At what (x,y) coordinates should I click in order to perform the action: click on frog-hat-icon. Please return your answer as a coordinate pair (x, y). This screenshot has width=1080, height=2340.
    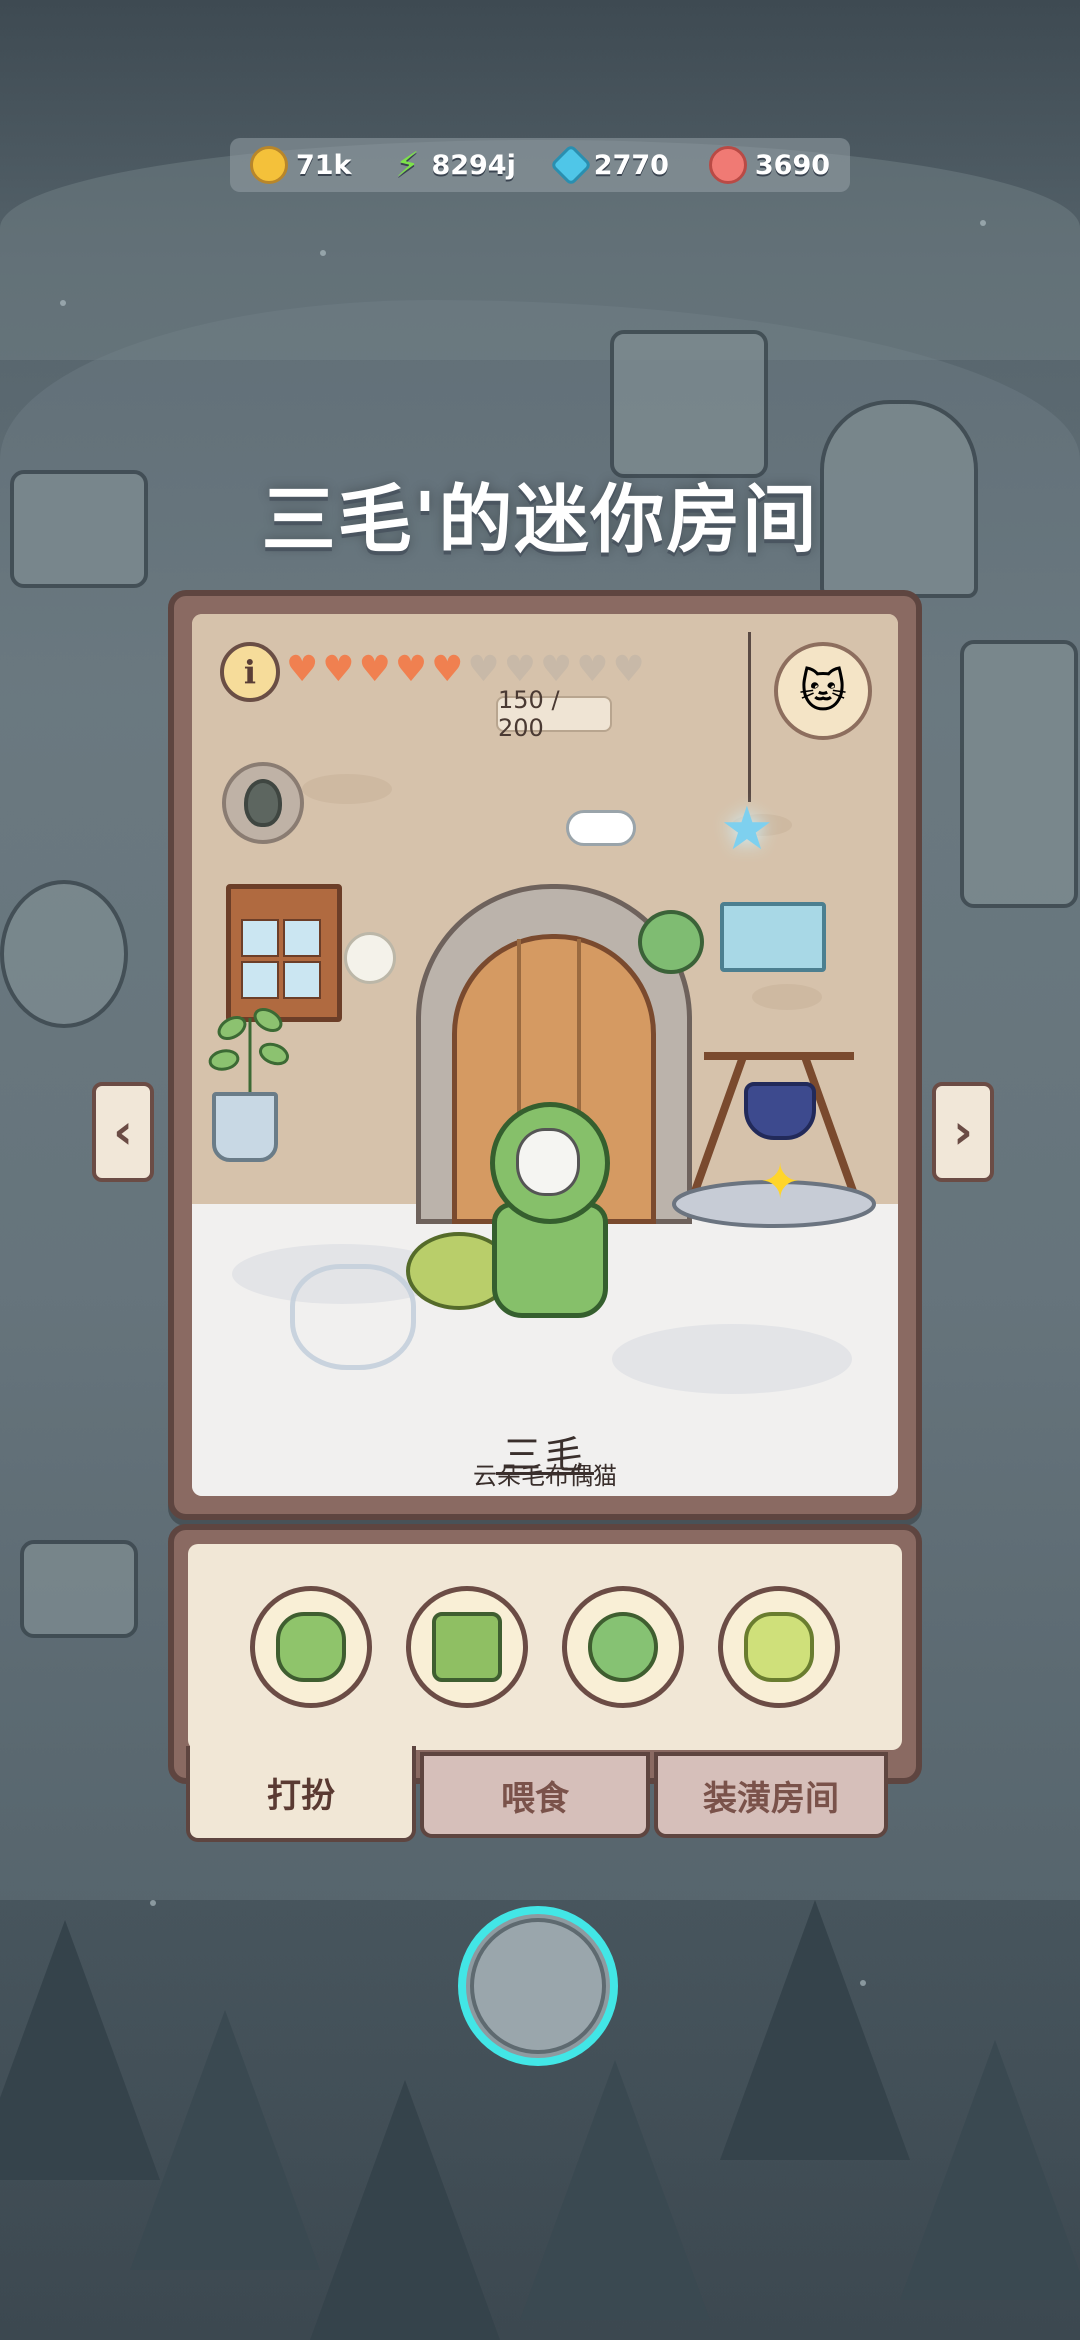
    Looking at the image, I should click on (311, 1647).